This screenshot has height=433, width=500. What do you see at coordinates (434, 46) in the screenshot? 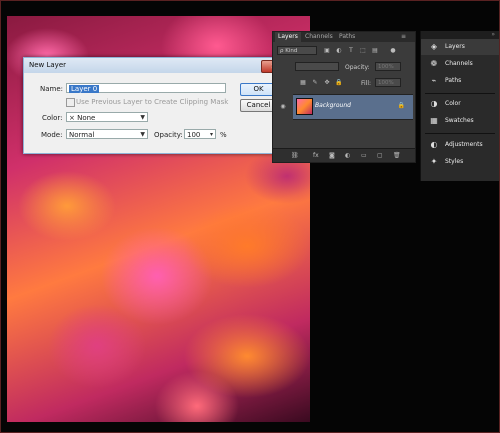
I see `layers-icon: ◈` at bounding box center [434, 46].